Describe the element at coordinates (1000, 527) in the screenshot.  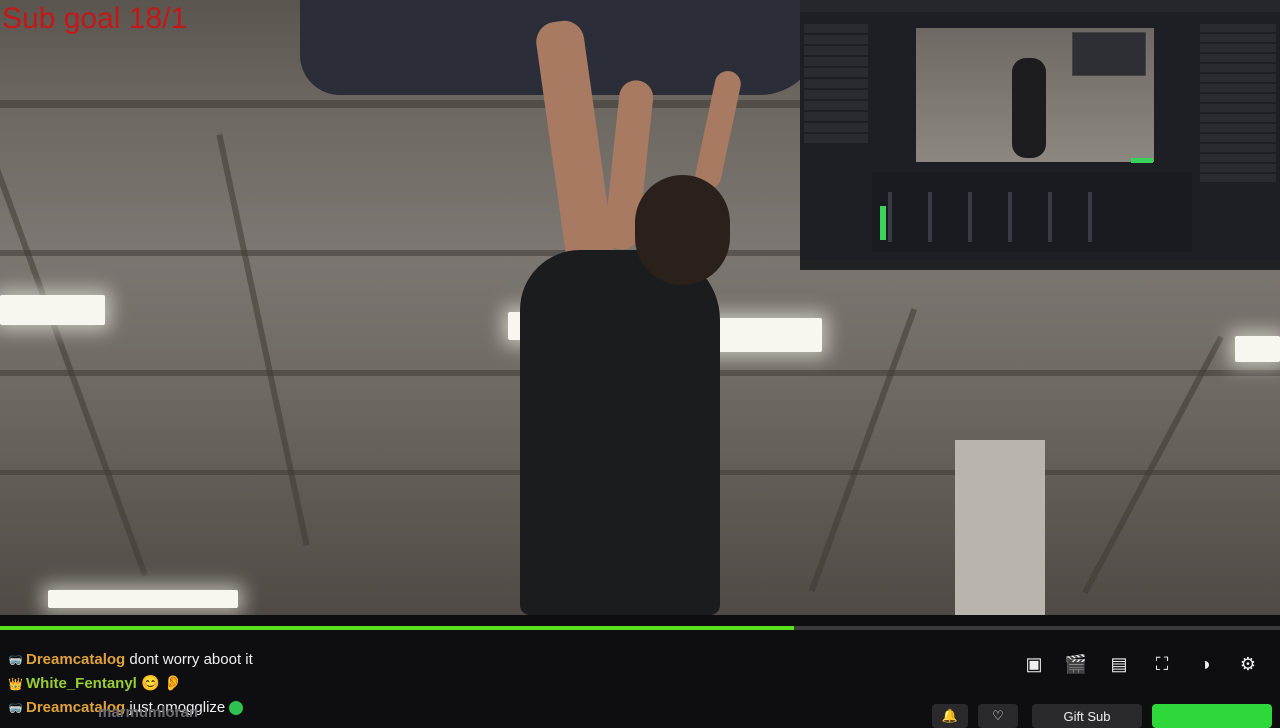
I see `pillar` at that location.